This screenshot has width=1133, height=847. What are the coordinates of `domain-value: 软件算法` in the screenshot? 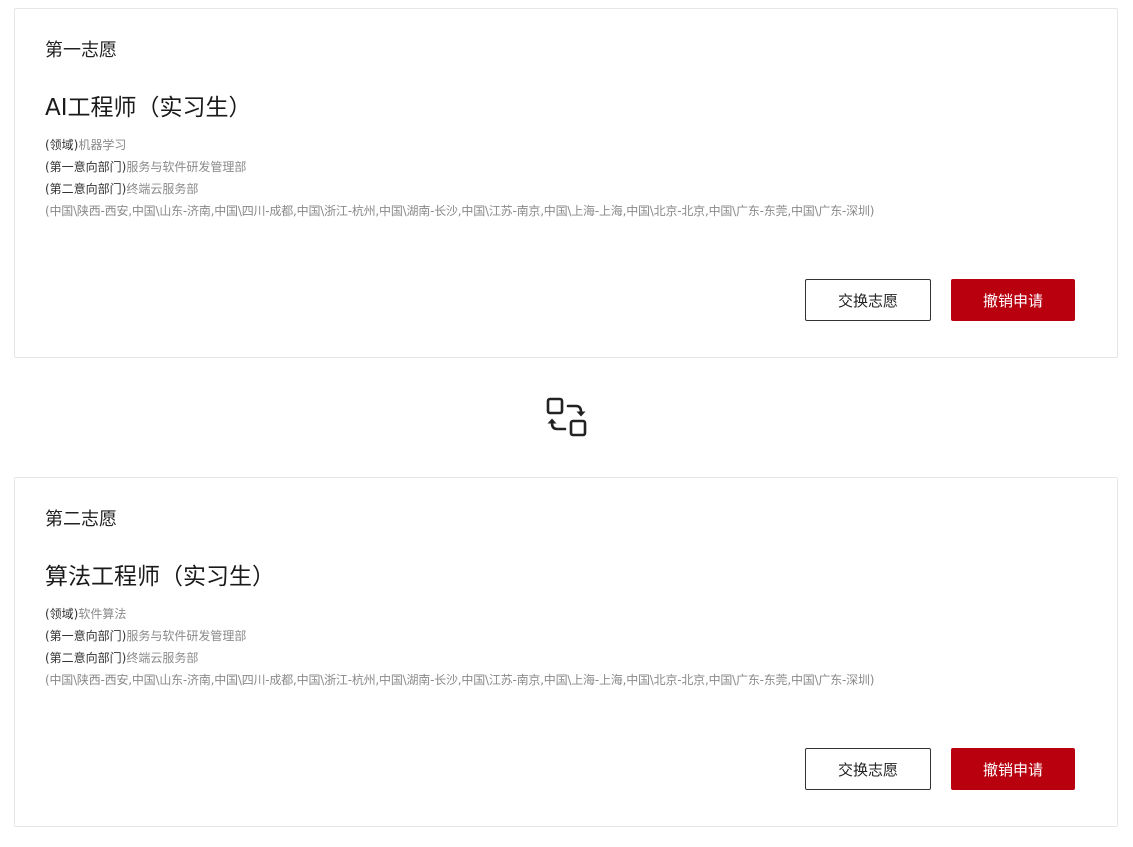 It's located at (102, 614).